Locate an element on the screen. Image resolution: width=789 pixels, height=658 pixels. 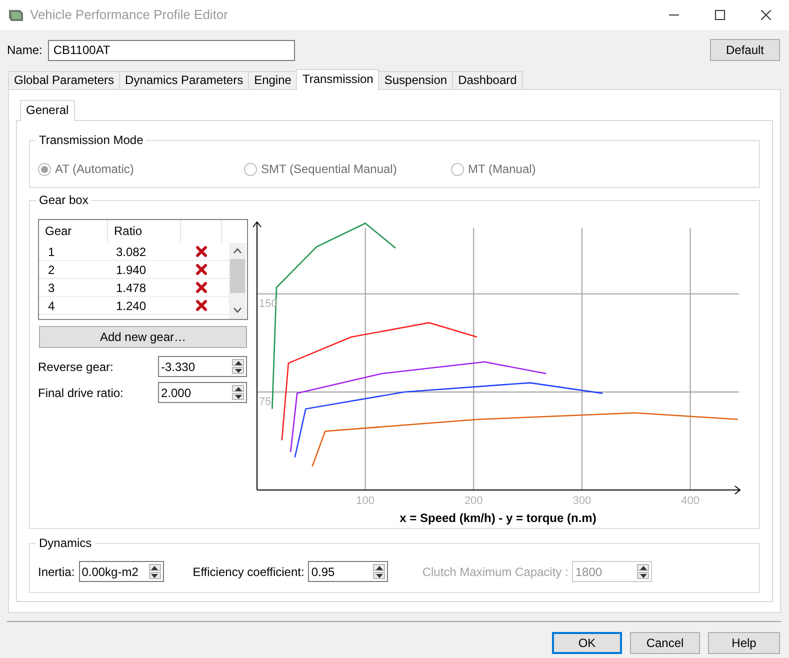
spin-box: 0.00kg-m2 is located at coordinates (121, 571).